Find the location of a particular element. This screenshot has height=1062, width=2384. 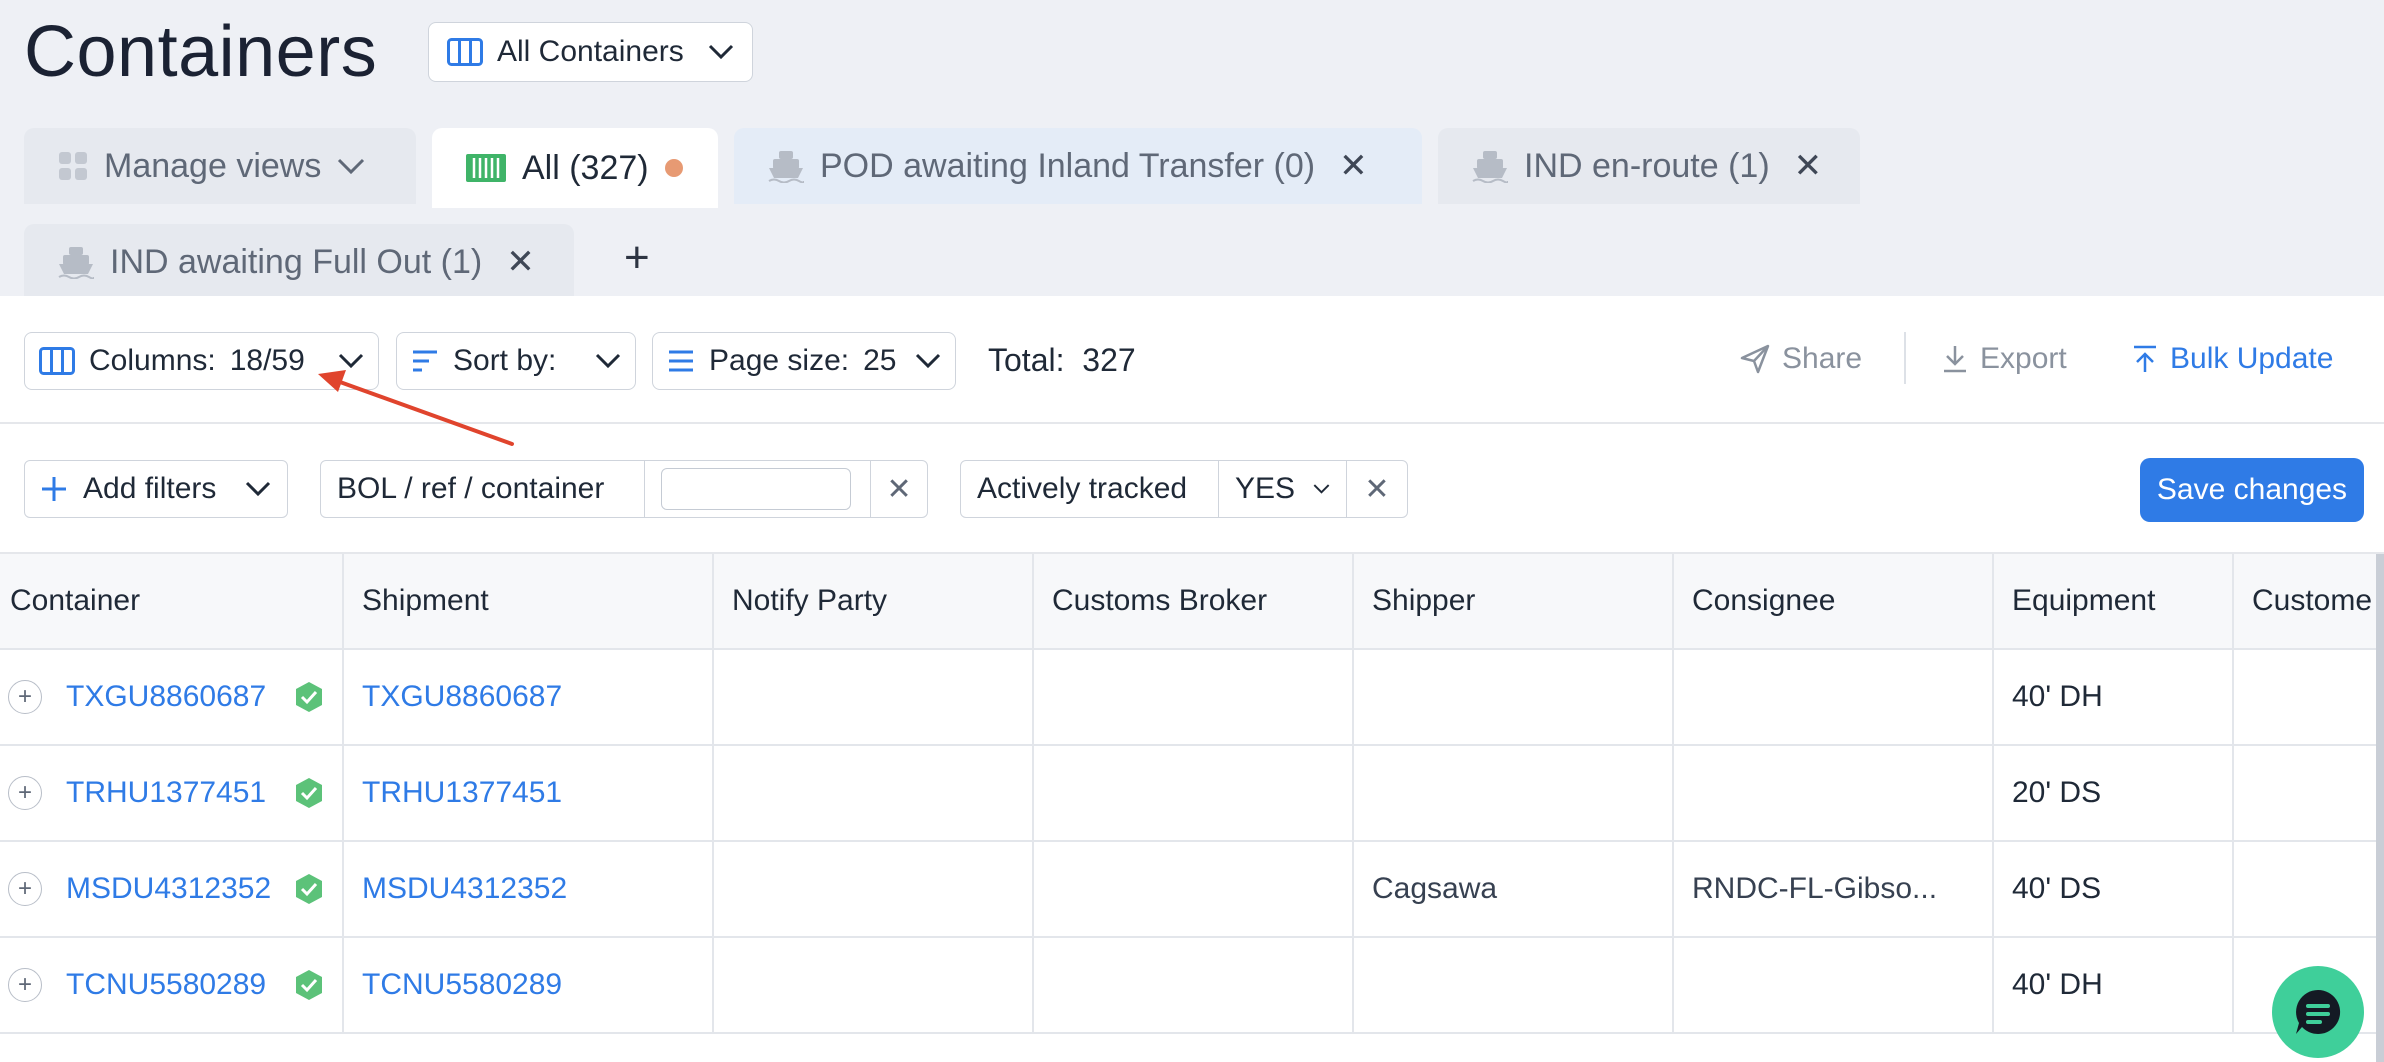

arrow-shaft is located at coordinates (426, 413).